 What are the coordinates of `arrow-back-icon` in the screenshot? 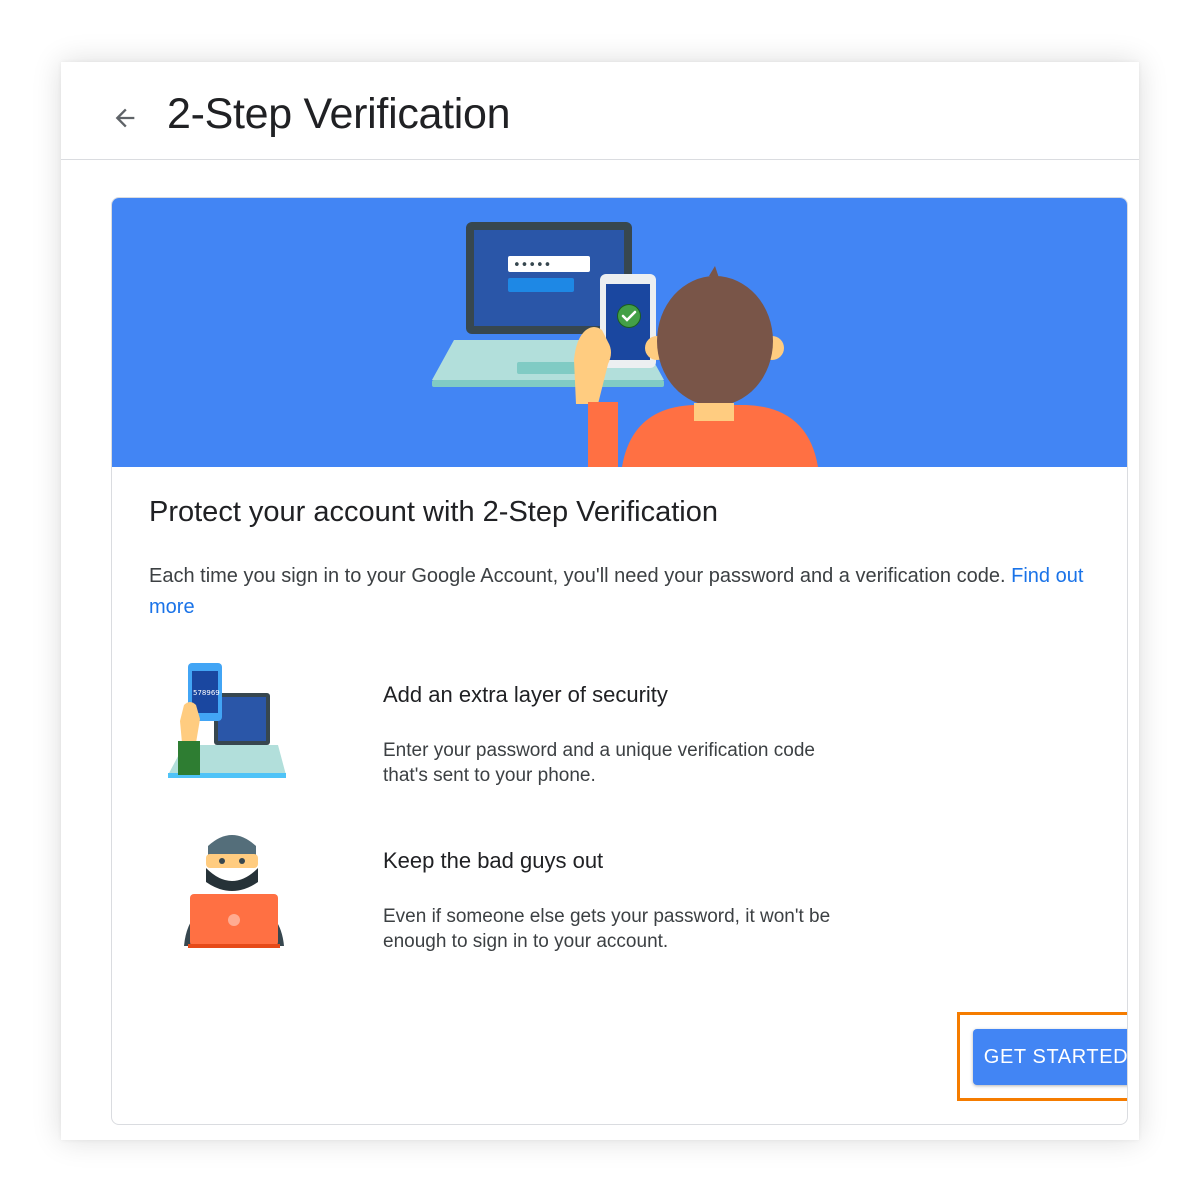 It's located at (125, 118).